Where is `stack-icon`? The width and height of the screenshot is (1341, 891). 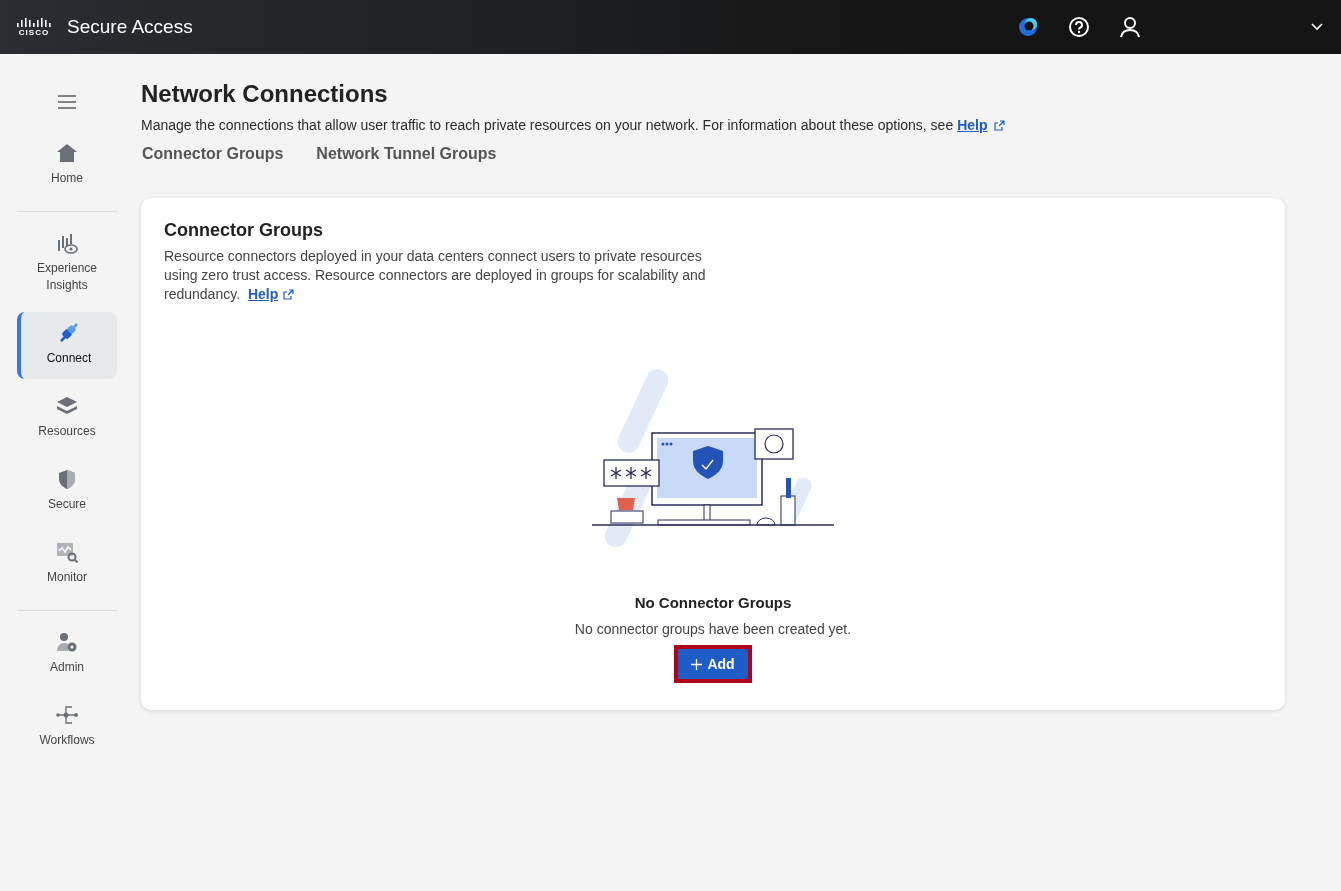 stack-icon is located at coordinates (67, 406).